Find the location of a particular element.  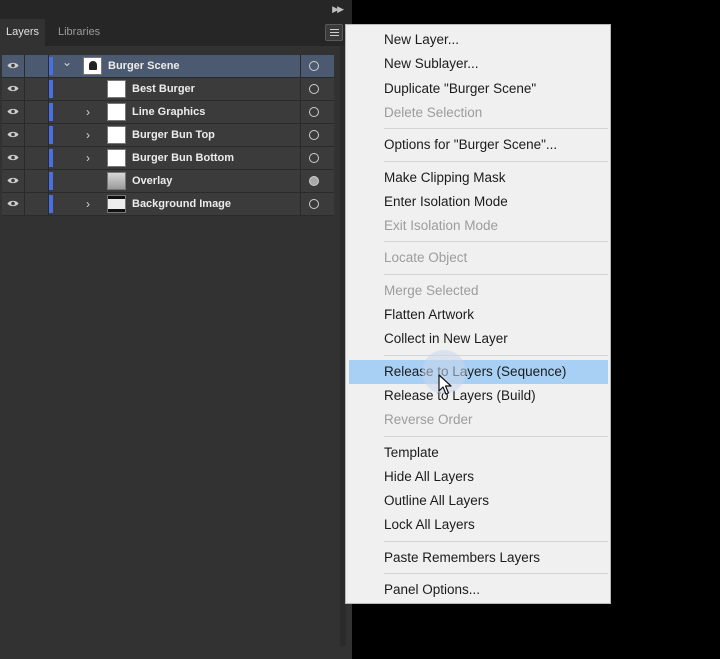

menu-item: Merge Selected is located at coordinates (478, 291).